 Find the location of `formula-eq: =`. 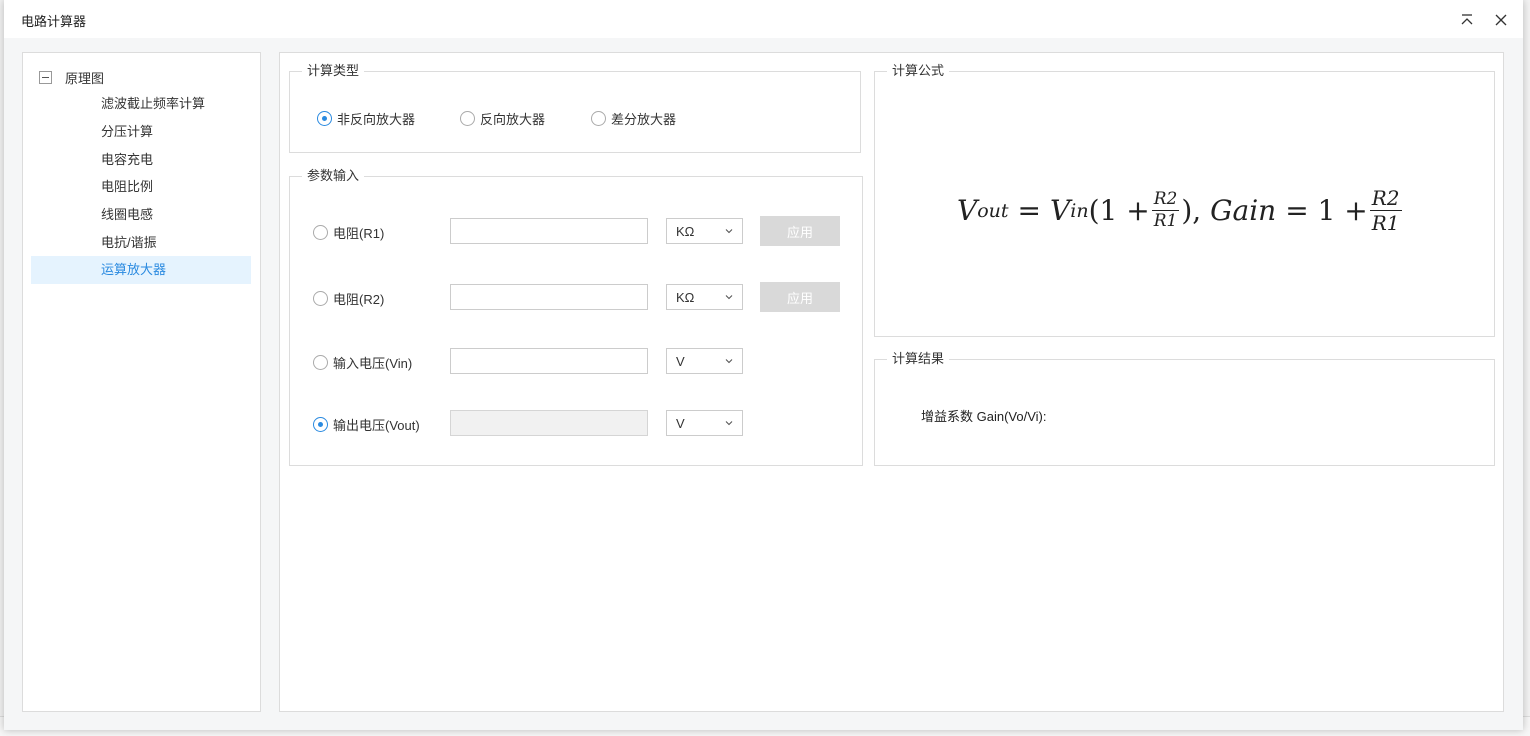

formula-eq: = is located at coordinates (1029, 210).